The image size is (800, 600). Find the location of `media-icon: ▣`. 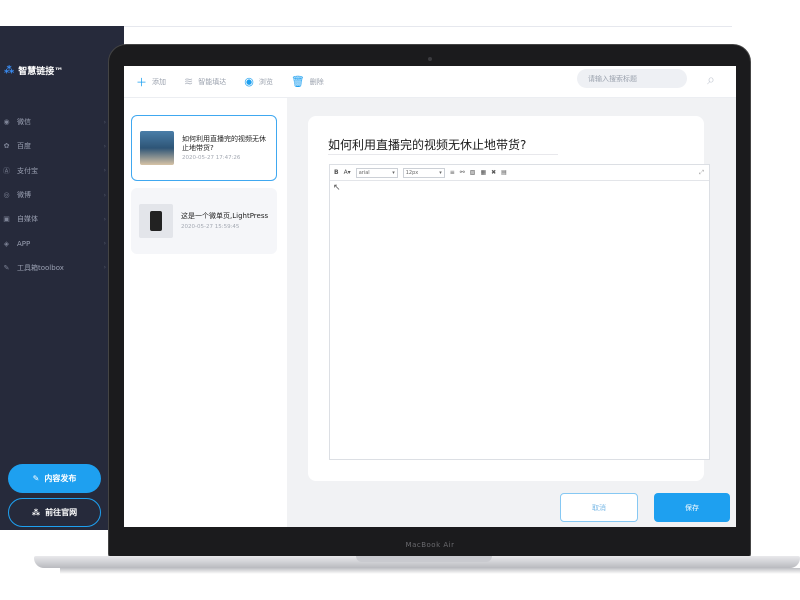

media-icon: ▣ is located at coordinates (6, 219).